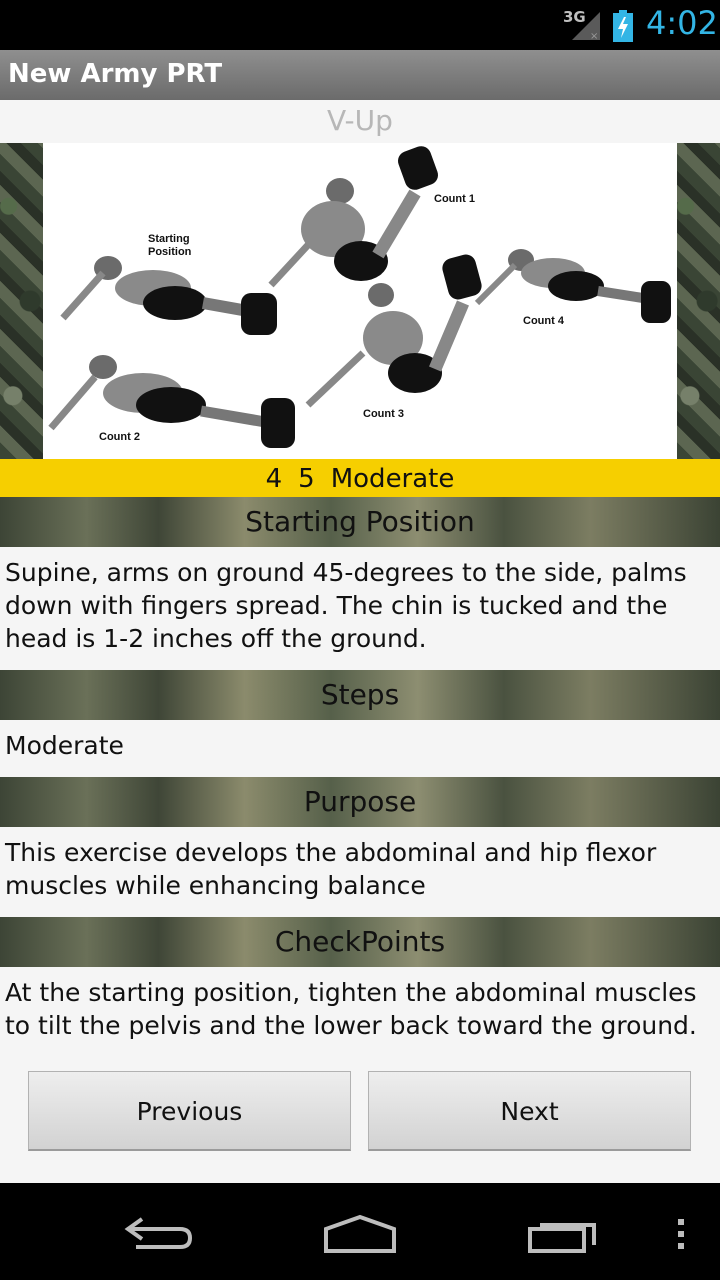 This screenshot has width=720, height=1280. I want to click on home-icon, so click(360, 1234).